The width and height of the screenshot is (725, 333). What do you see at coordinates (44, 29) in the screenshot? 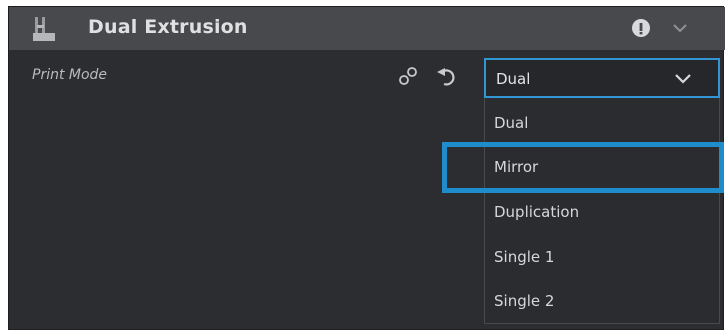
I see `flask-icon` at bounding box center [44, 29].